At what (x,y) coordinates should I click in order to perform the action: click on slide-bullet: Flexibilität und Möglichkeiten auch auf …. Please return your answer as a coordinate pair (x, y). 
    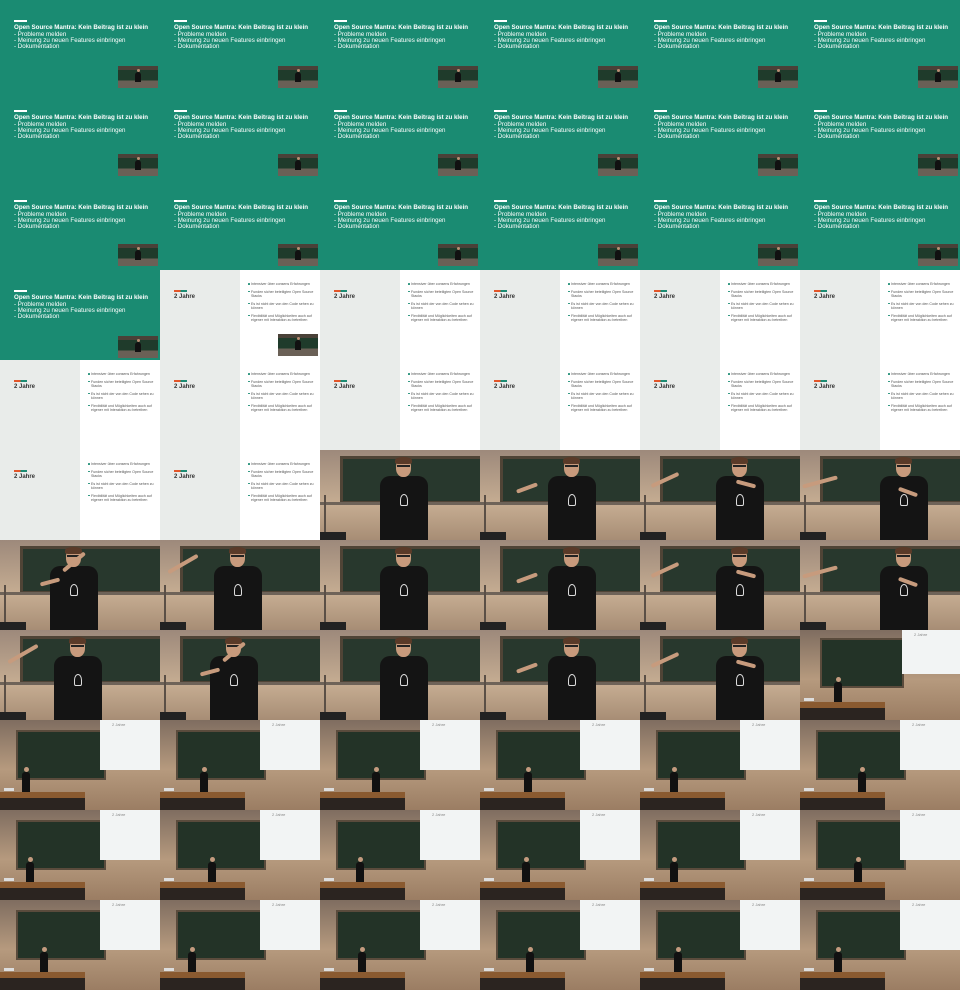
    Looking at the image, I should click on (922, 408).